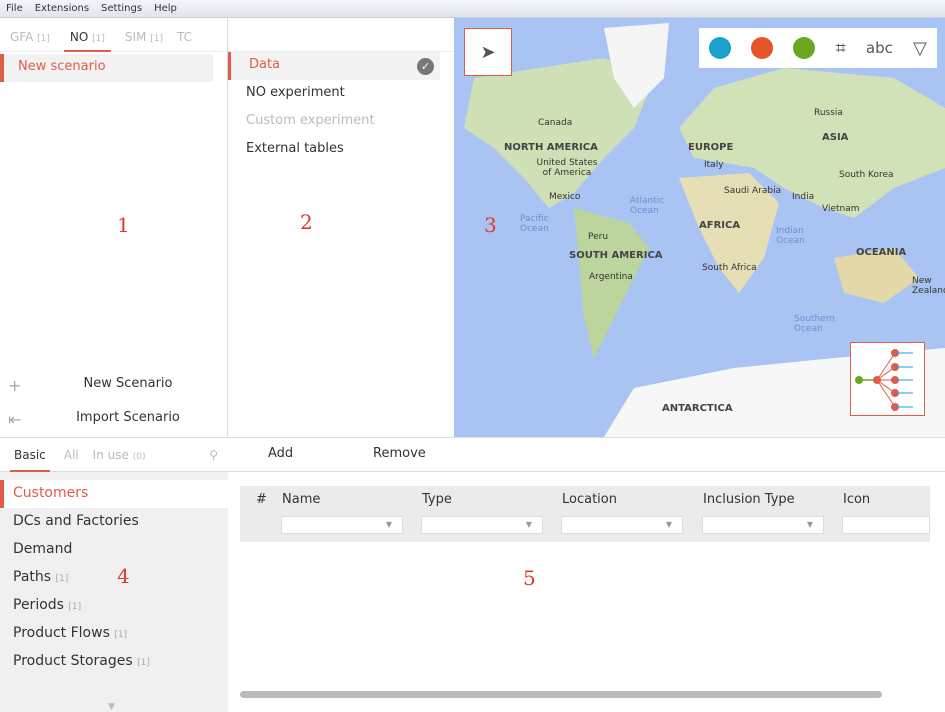  I want to click on tab-sim: SIM [1], so click(144, 40).